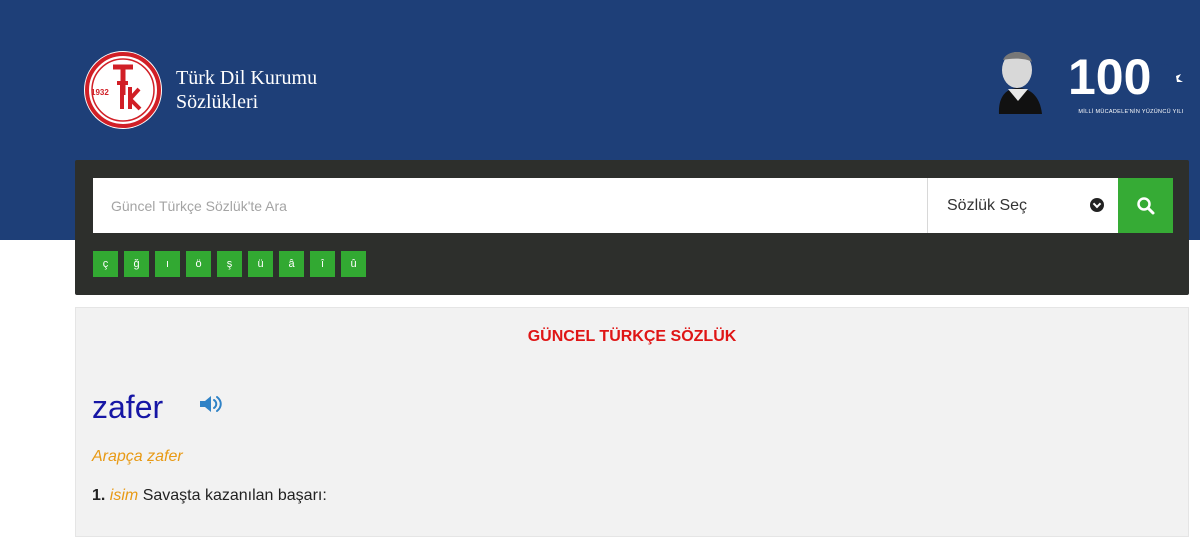 Image resolution: width=1200 pixels, height=537 pixels. Describe the element at coordinates (987, 205) in the screenshot. I see `dictionary-select-label: Sözlük Seç` at that location.